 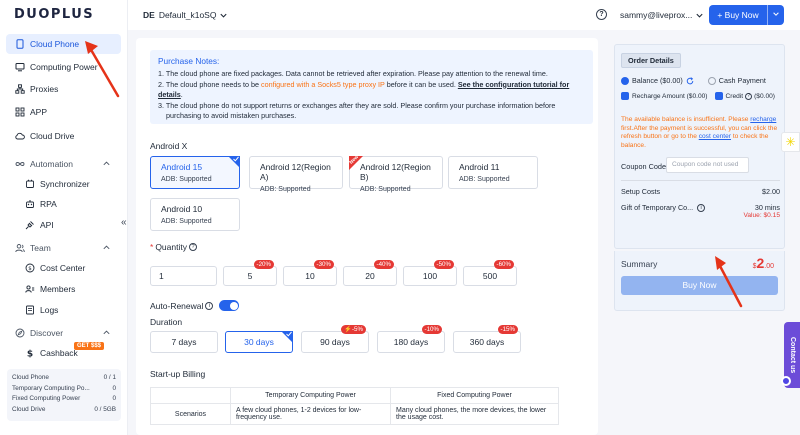 I want to click on sidebar-item-proxies: Proxies, so click(x=63, y=89).